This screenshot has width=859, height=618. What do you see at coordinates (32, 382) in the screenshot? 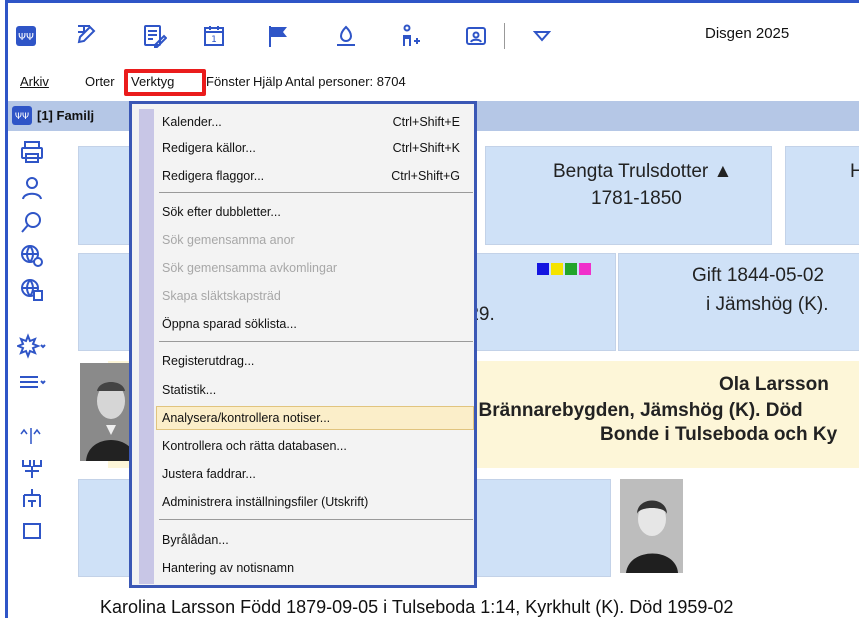
I see `list-menu-icon` at bounding box center [32, 382].